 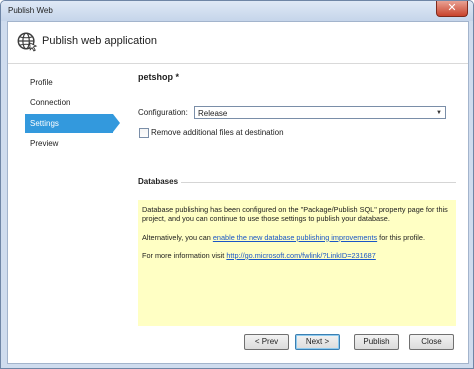 I want to click on window-close-button: ✕, so click(x=452, y=9).